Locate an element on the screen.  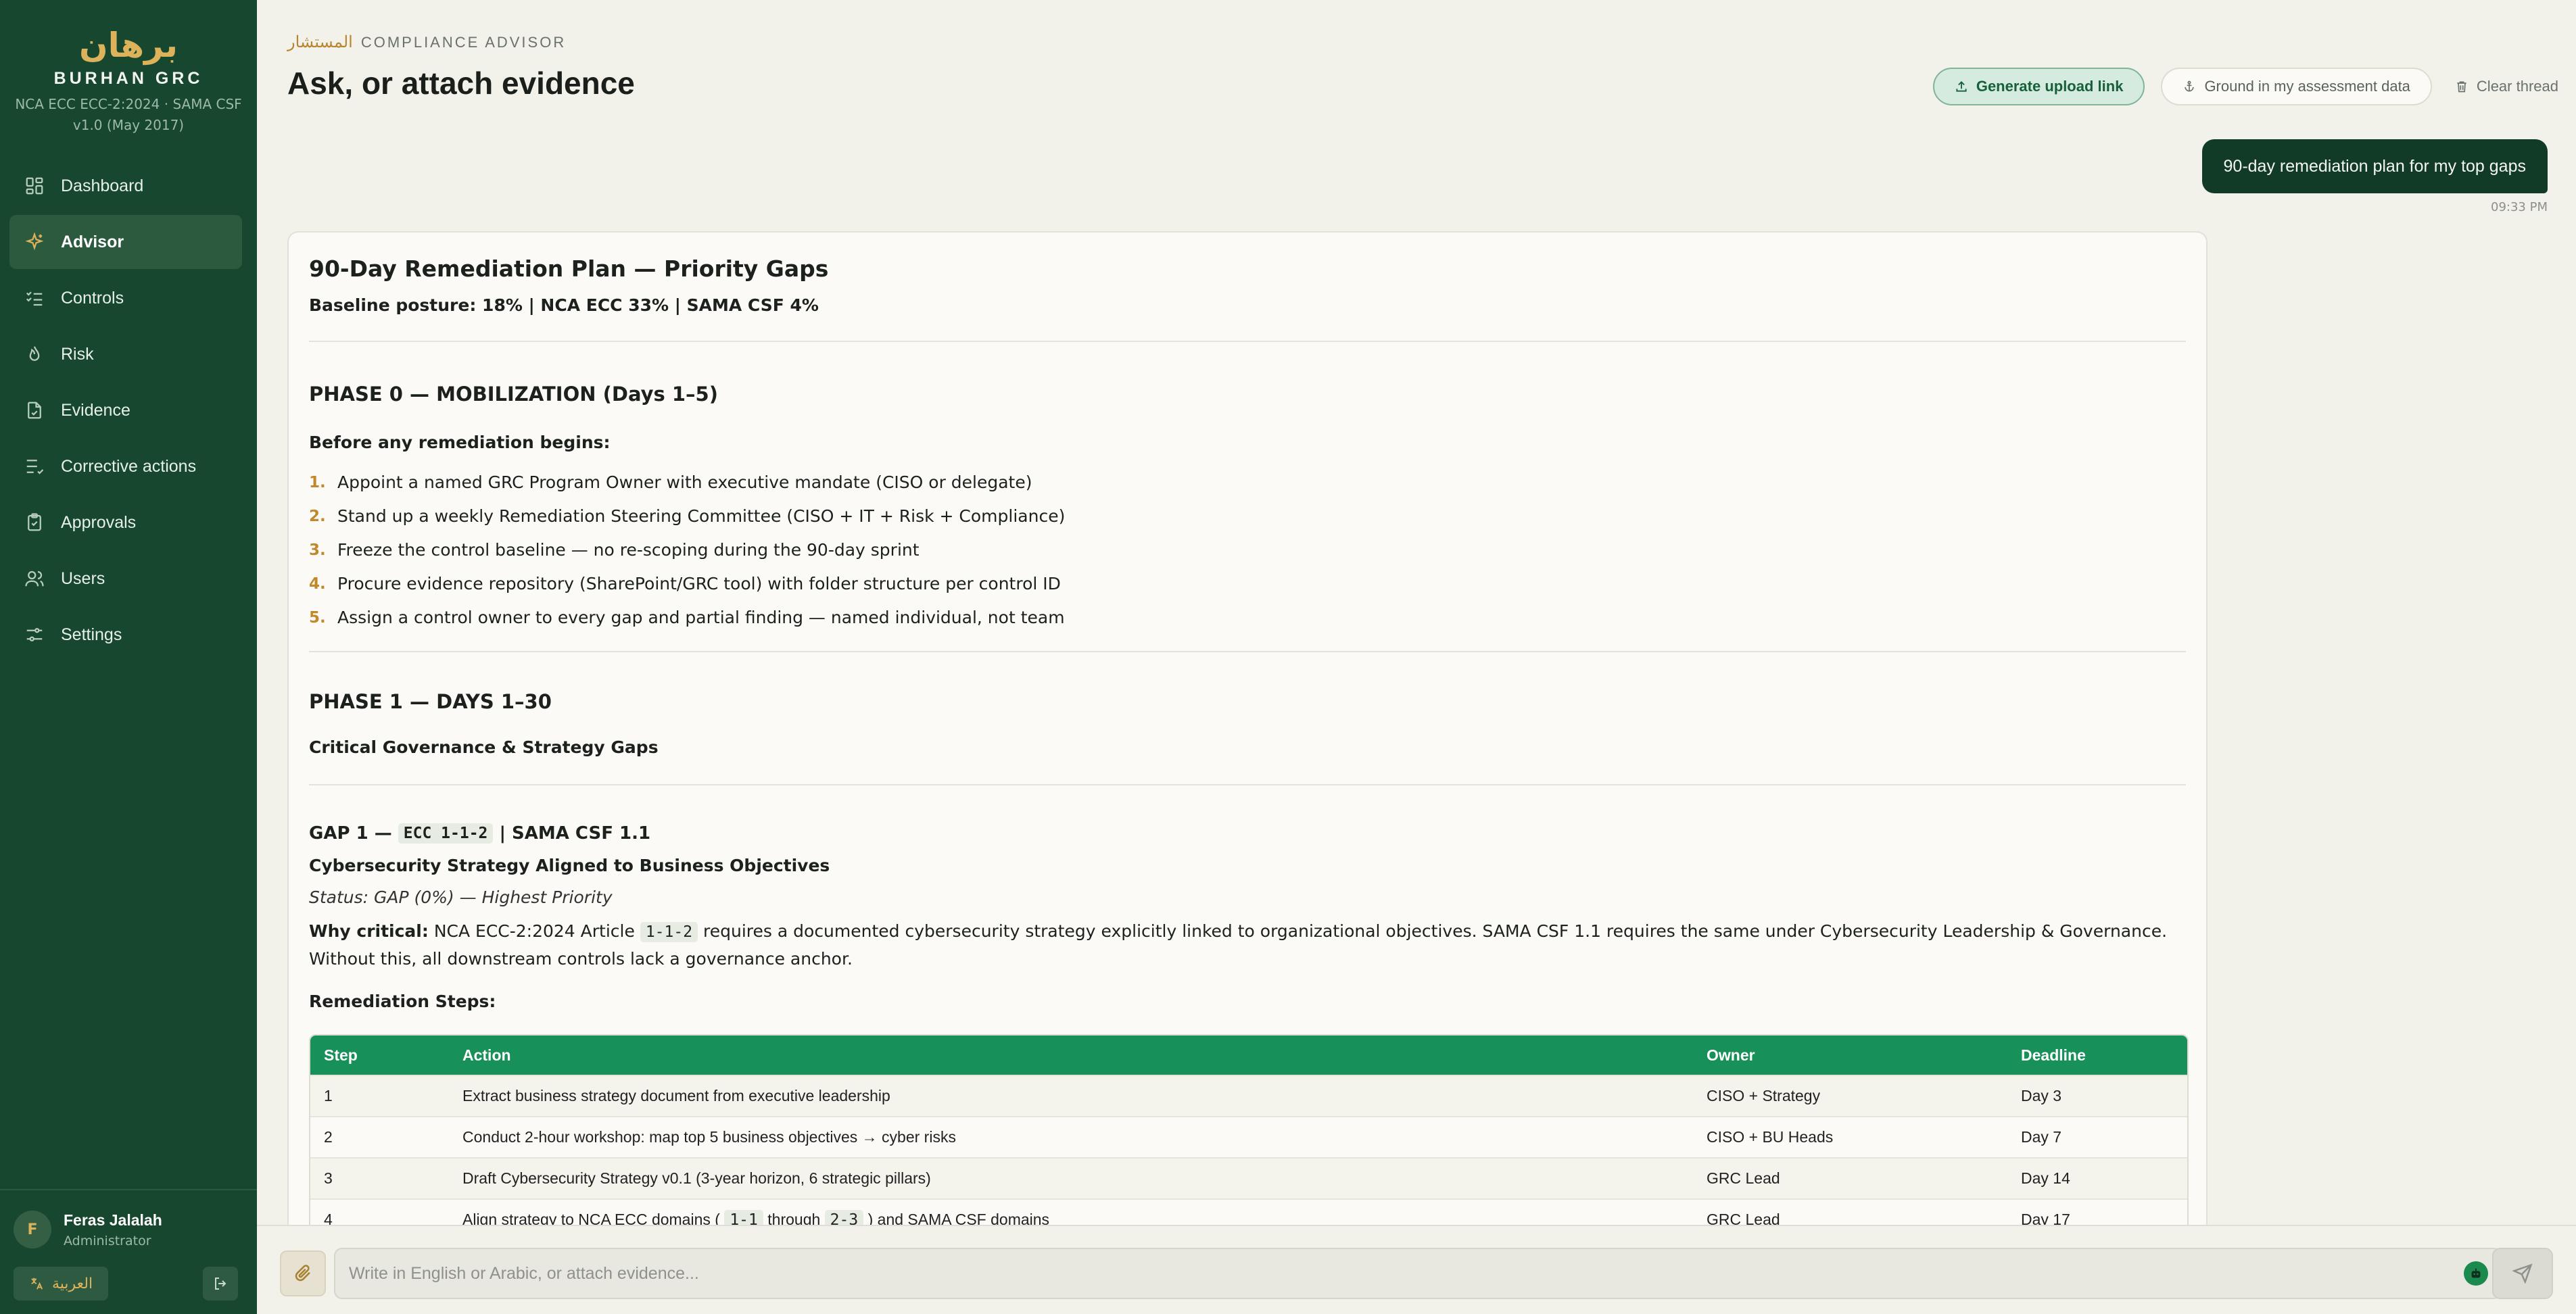
logout-button is located at coordinates (220, 1283).